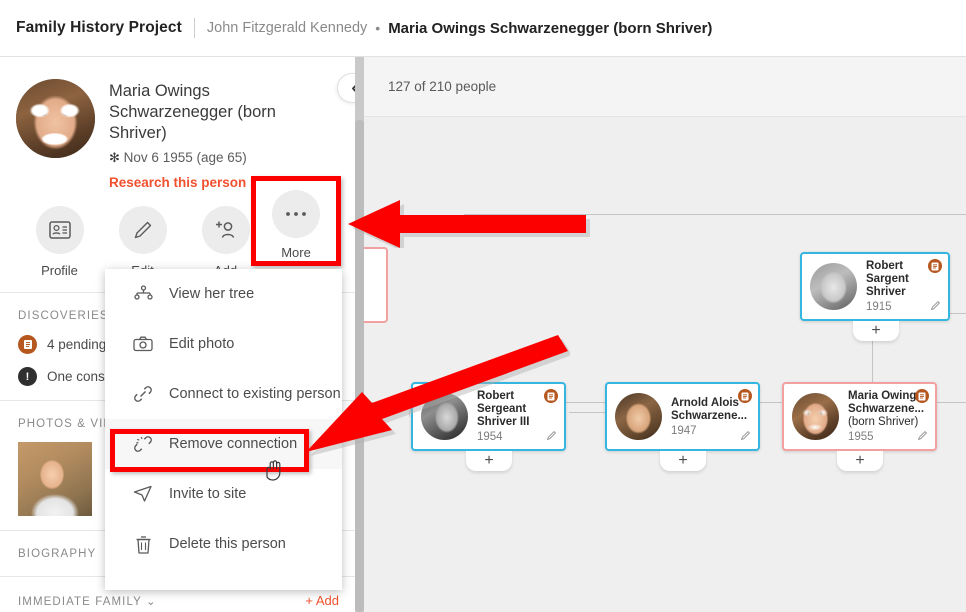 This screenshot has height=612, width=966. Describe the element at coordinates (55, 479) in the screenshot. I see `photo-thumbnail` at that location.